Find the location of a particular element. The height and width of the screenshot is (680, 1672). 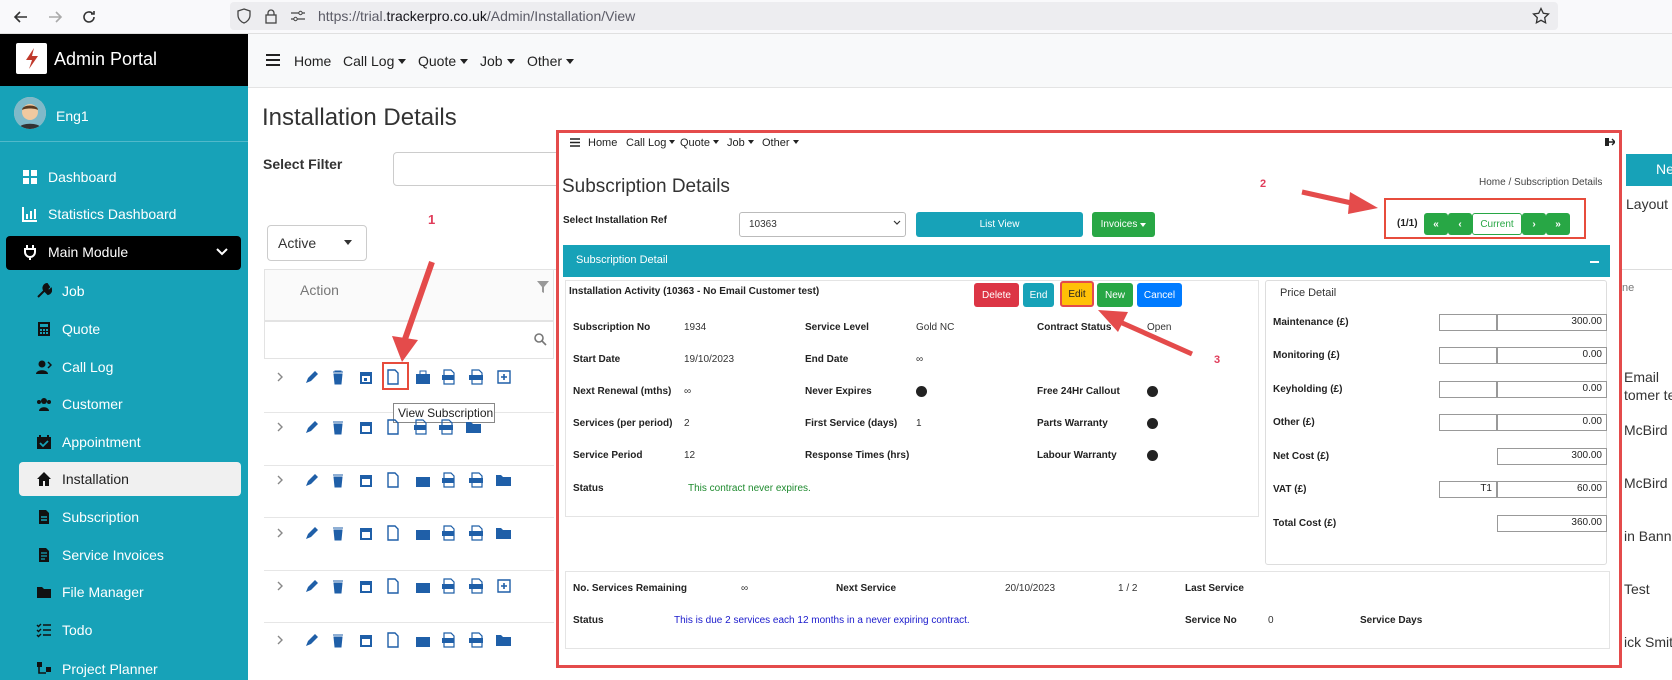

cancel-button: Cancel is located at coordinates (1159, 295).